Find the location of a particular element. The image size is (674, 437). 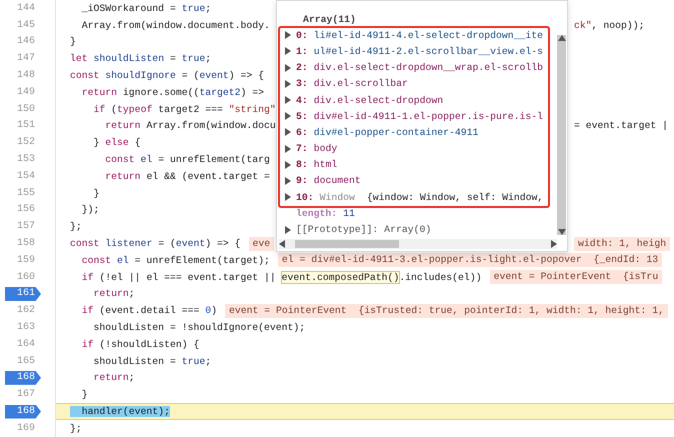

entry-value: li#el-id-4911-4.el-select-dropdown__ite is located at coordinates (429, 35).